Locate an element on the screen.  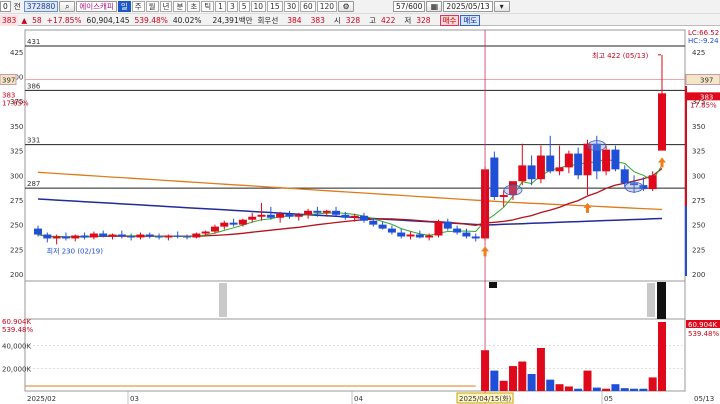
stock-code-input: 372880 is located at coordinates (41, 6).